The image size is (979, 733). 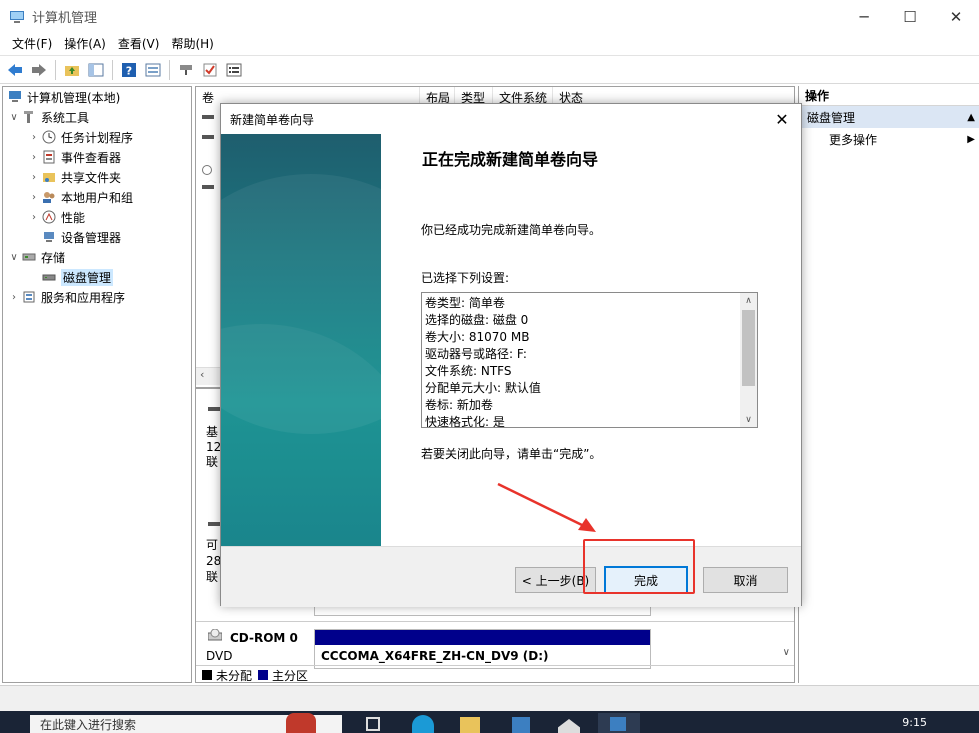 I want to click on legend: 未分配 主分区, so click(x=495, y=674).